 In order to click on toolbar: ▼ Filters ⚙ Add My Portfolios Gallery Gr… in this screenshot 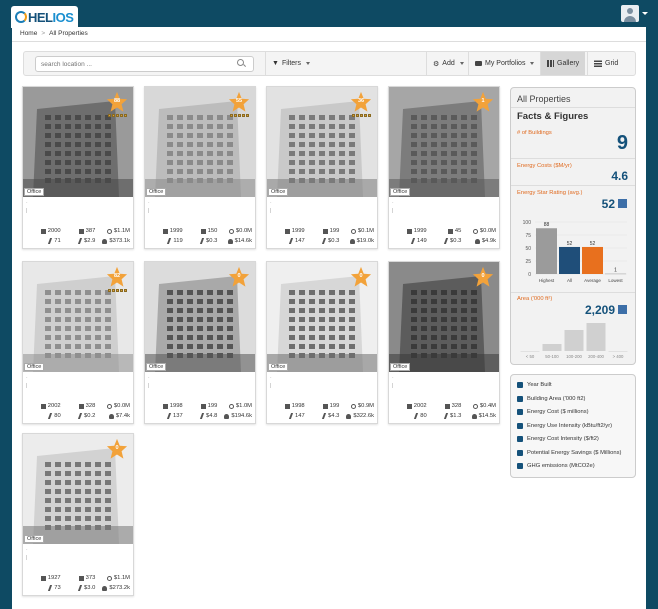, I will do `click(329, 63)`.